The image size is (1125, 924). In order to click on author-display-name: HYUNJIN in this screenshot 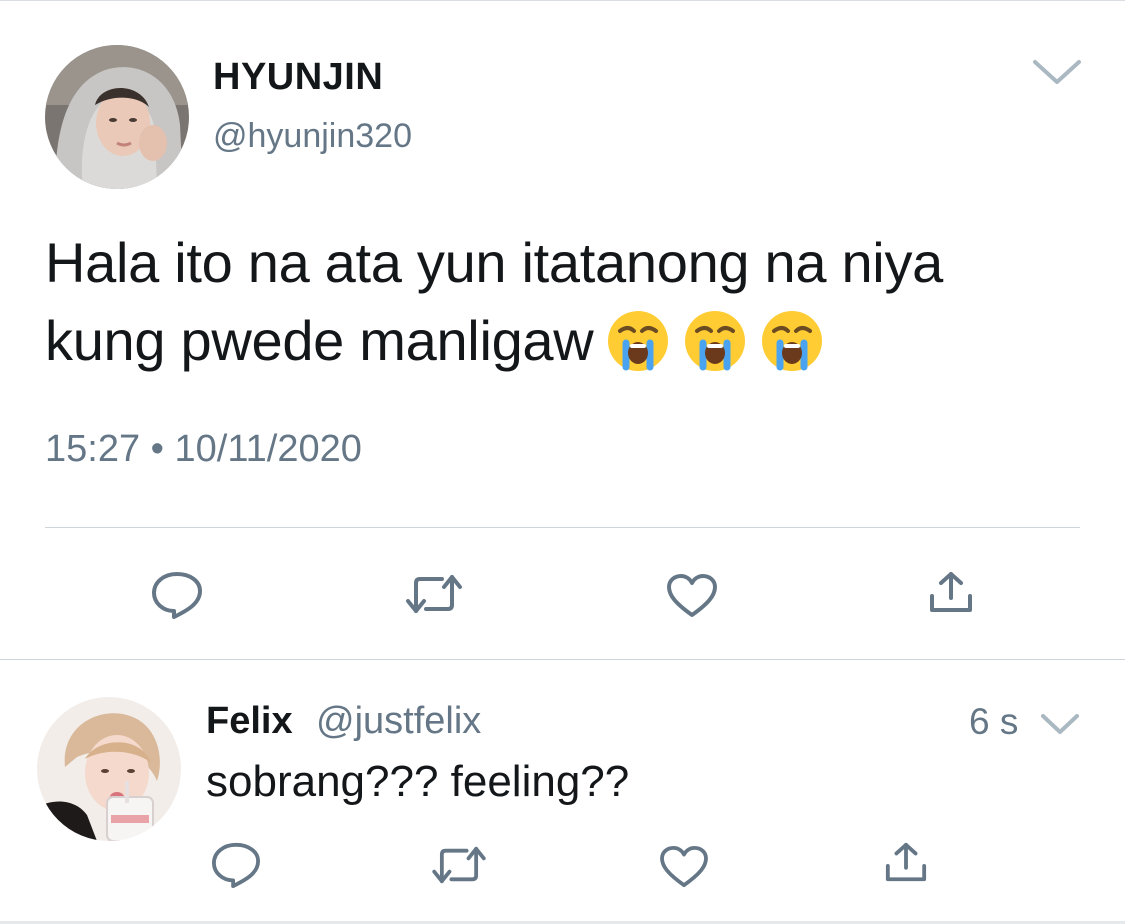, I will do `click(298, 77)`.